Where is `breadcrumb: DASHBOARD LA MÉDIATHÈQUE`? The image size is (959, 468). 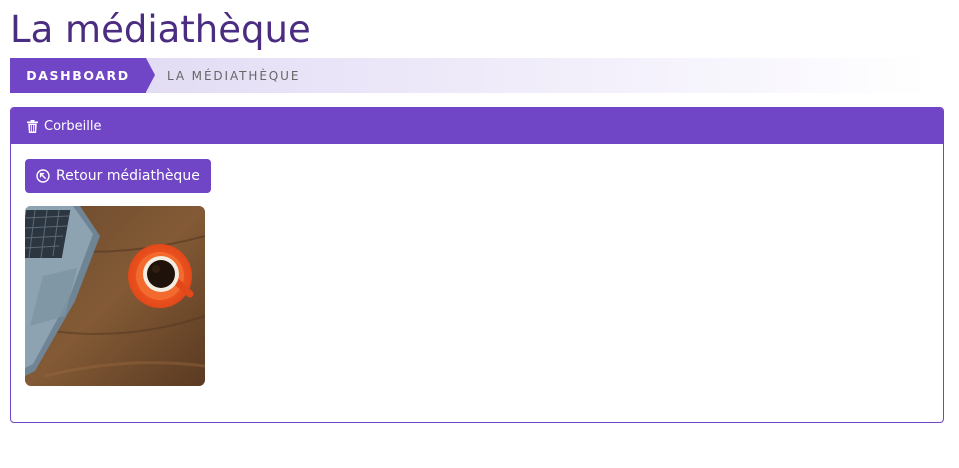 breadcrumb: DASHBOARD LA MÉDIATHÈQUE is located at coordinates (470, 75).